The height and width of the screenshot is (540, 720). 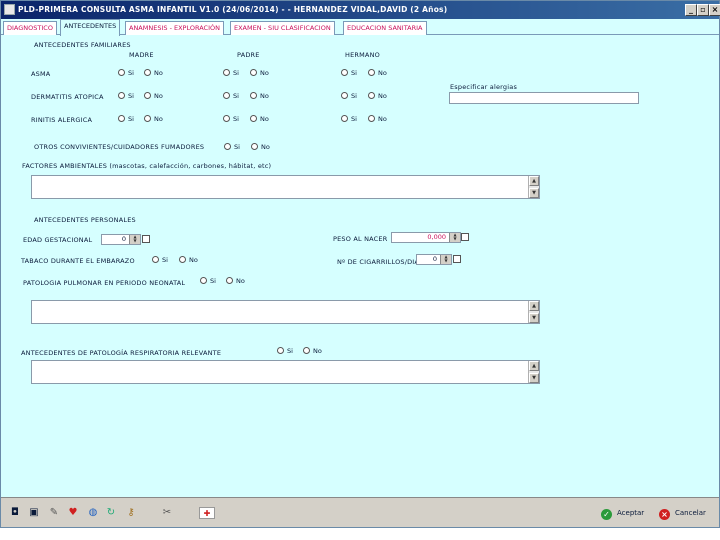 I want to click on heart-icon: ♥, so click(x=73, y=513).